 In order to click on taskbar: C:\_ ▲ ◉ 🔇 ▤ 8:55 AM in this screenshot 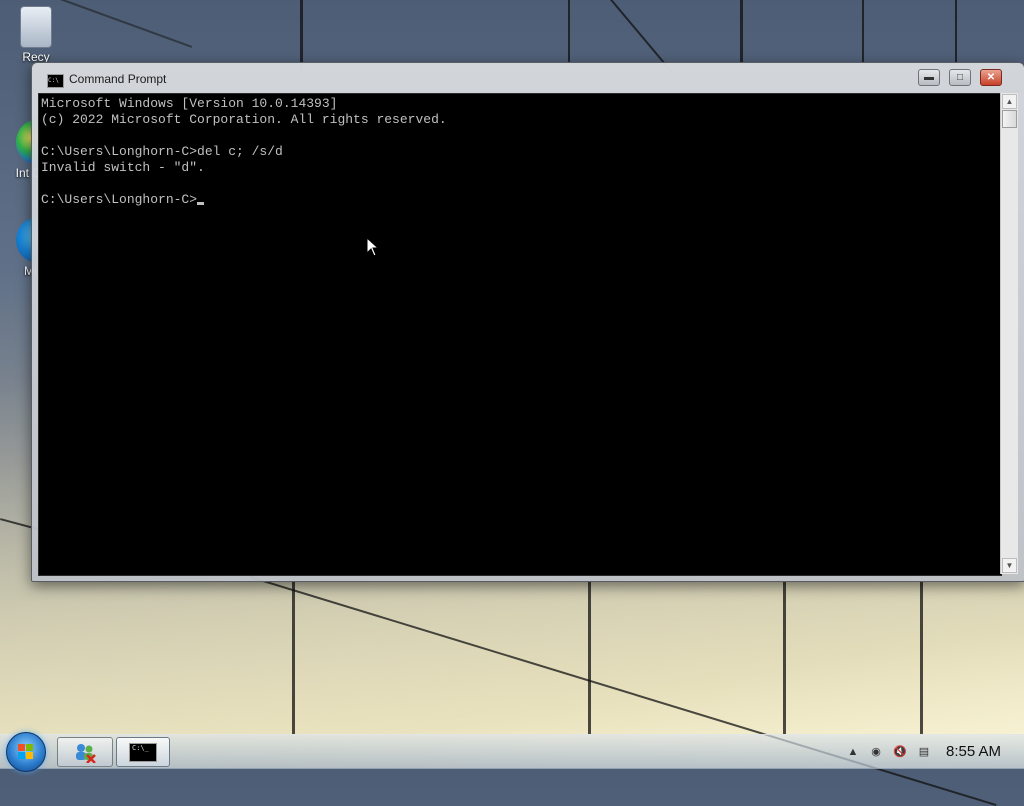, I will do `click(512, 752)`.